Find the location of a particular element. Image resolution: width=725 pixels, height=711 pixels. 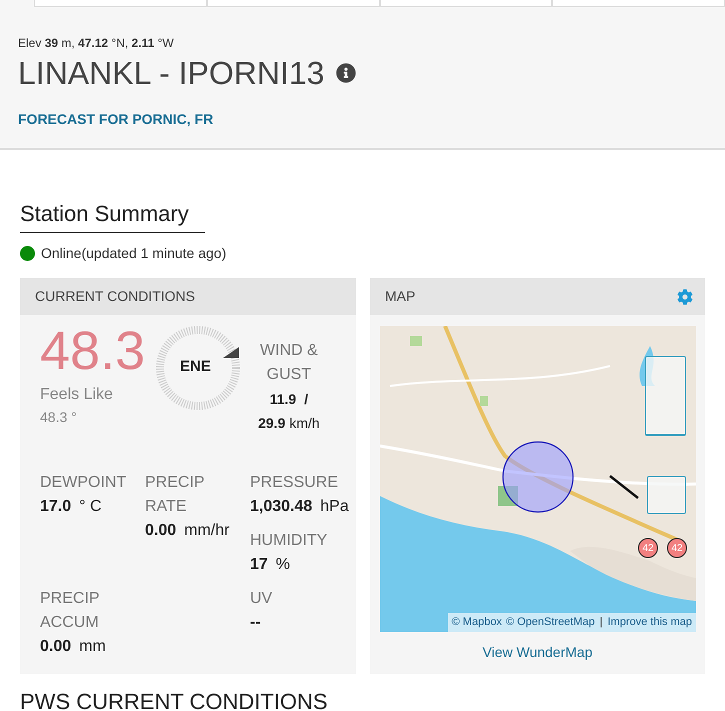

metric-label: PRESSURE is located at coordinates (295, 483).